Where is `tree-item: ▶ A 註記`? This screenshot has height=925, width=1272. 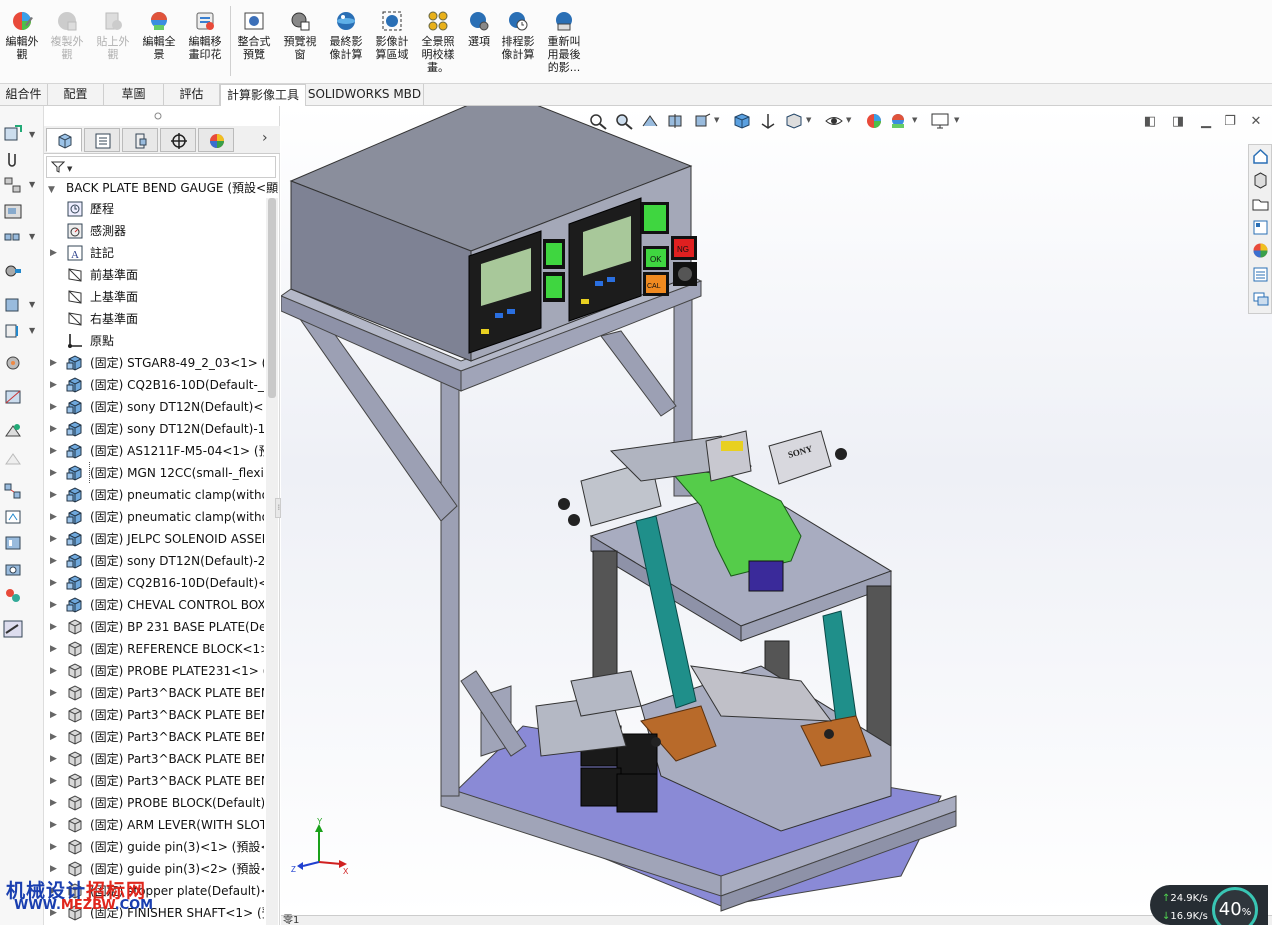
tree-item: ▶ A 註記 is located at coordinates (154, 253).